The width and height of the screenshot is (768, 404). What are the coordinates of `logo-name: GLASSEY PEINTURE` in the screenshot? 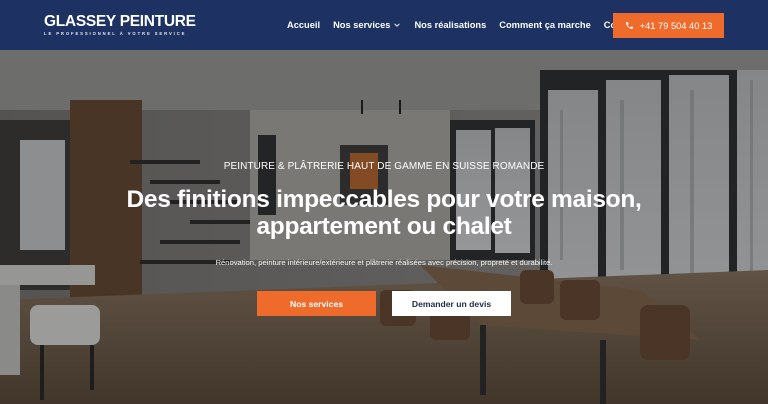 It's located at (120, 21).